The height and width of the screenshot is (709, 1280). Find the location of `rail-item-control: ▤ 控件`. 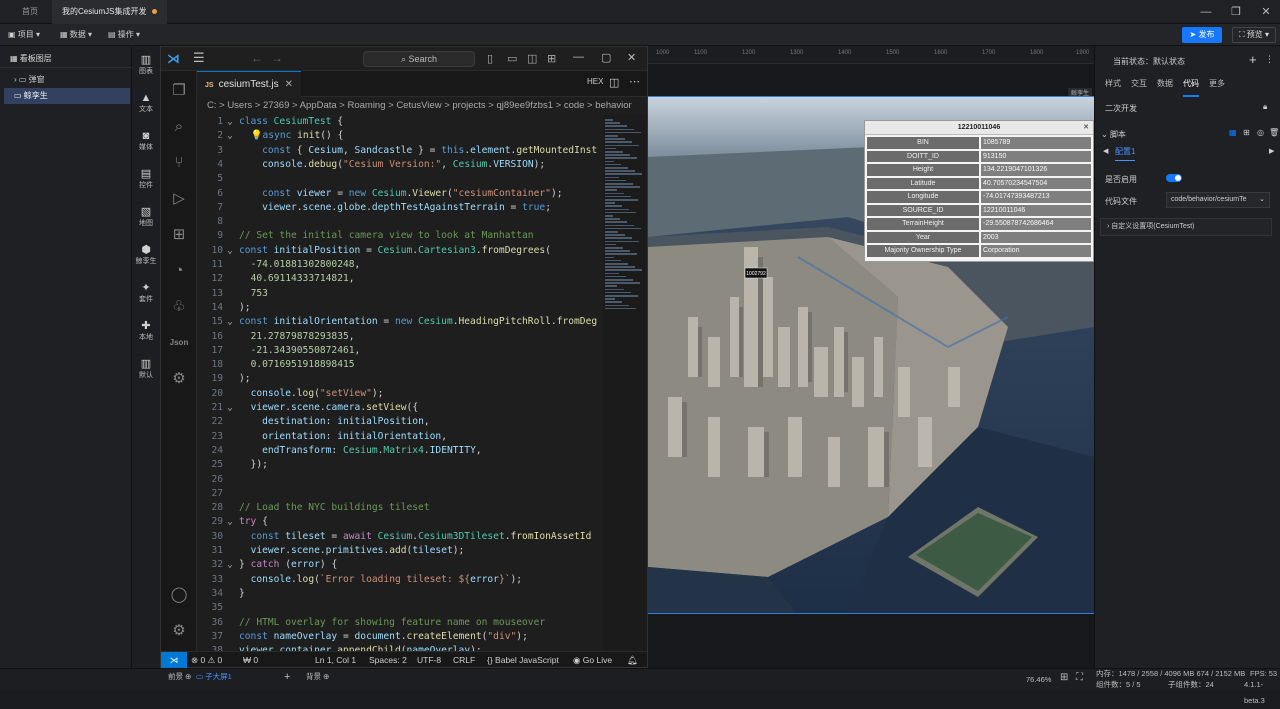

rail-item-control: ▤ 控件 is located at coordinates (146, 179).